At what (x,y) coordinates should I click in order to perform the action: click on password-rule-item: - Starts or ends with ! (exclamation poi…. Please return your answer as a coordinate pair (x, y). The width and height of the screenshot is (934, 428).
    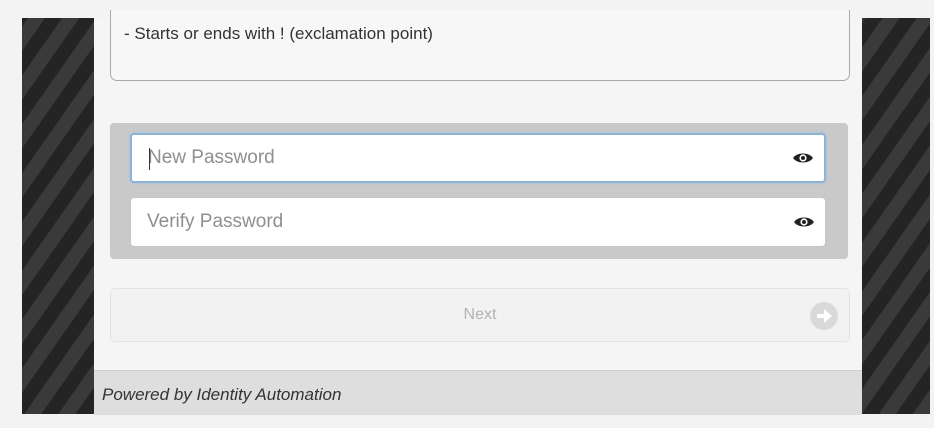
    Looking at the image, I should click on (278, 33).